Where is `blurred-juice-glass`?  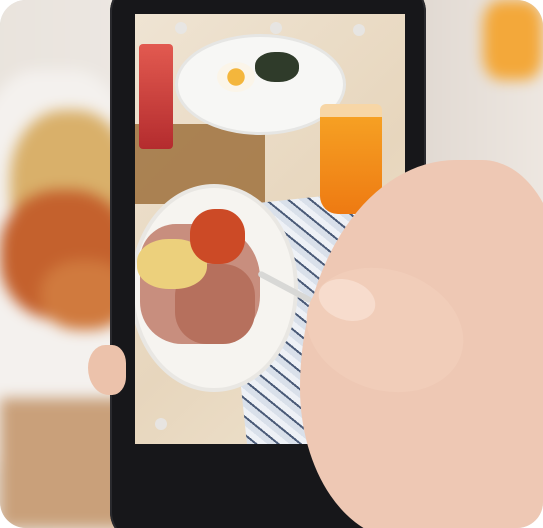
blurred-juice-glass is located at coordinates (513, 40).